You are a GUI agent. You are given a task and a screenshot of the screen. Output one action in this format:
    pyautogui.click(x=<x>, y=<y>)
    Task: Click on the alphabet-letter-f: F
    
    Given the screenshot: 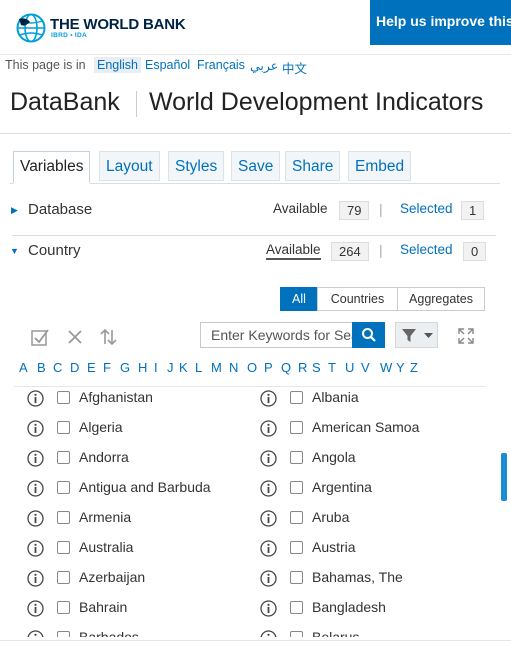 What is the action you would take?
    pyautogui.click(x=107, y=367)
    